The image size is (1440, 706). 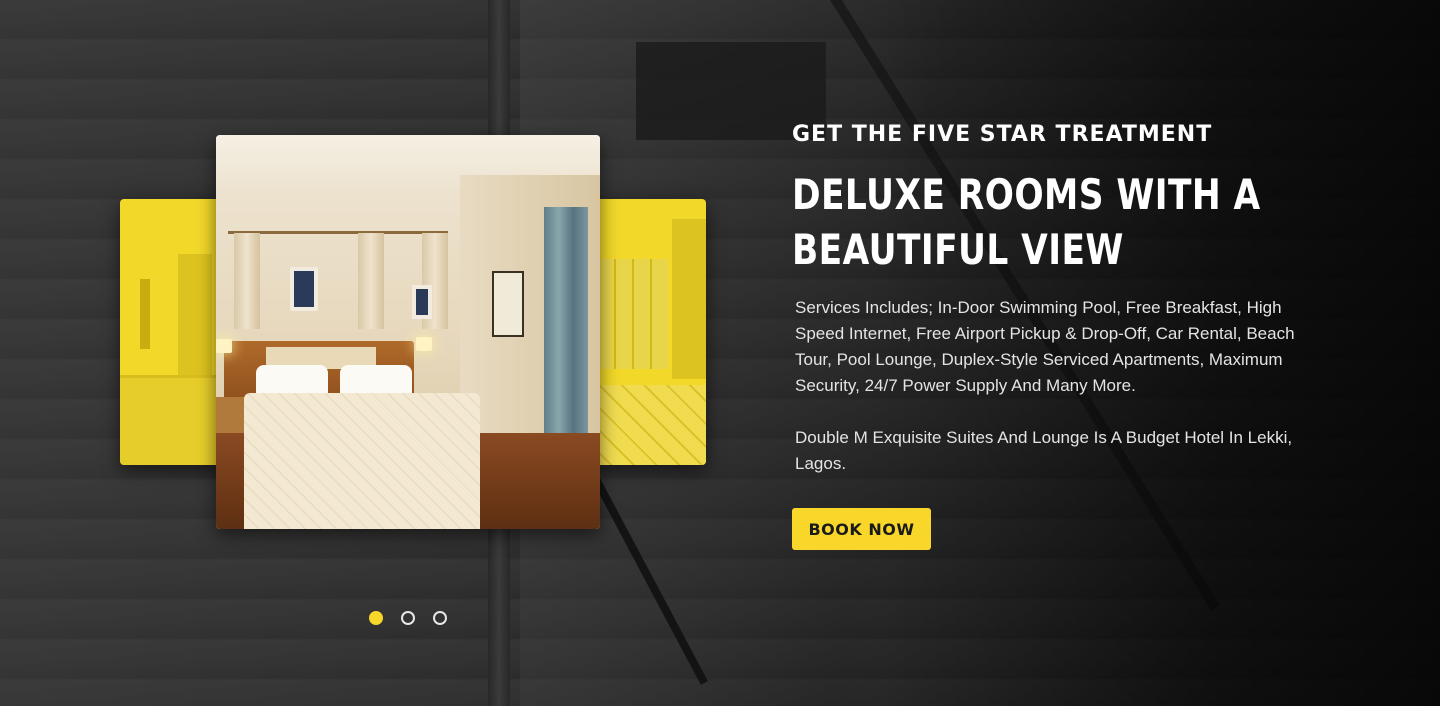 I want to click on slide-active-room-image, so click(x=408, y=332).